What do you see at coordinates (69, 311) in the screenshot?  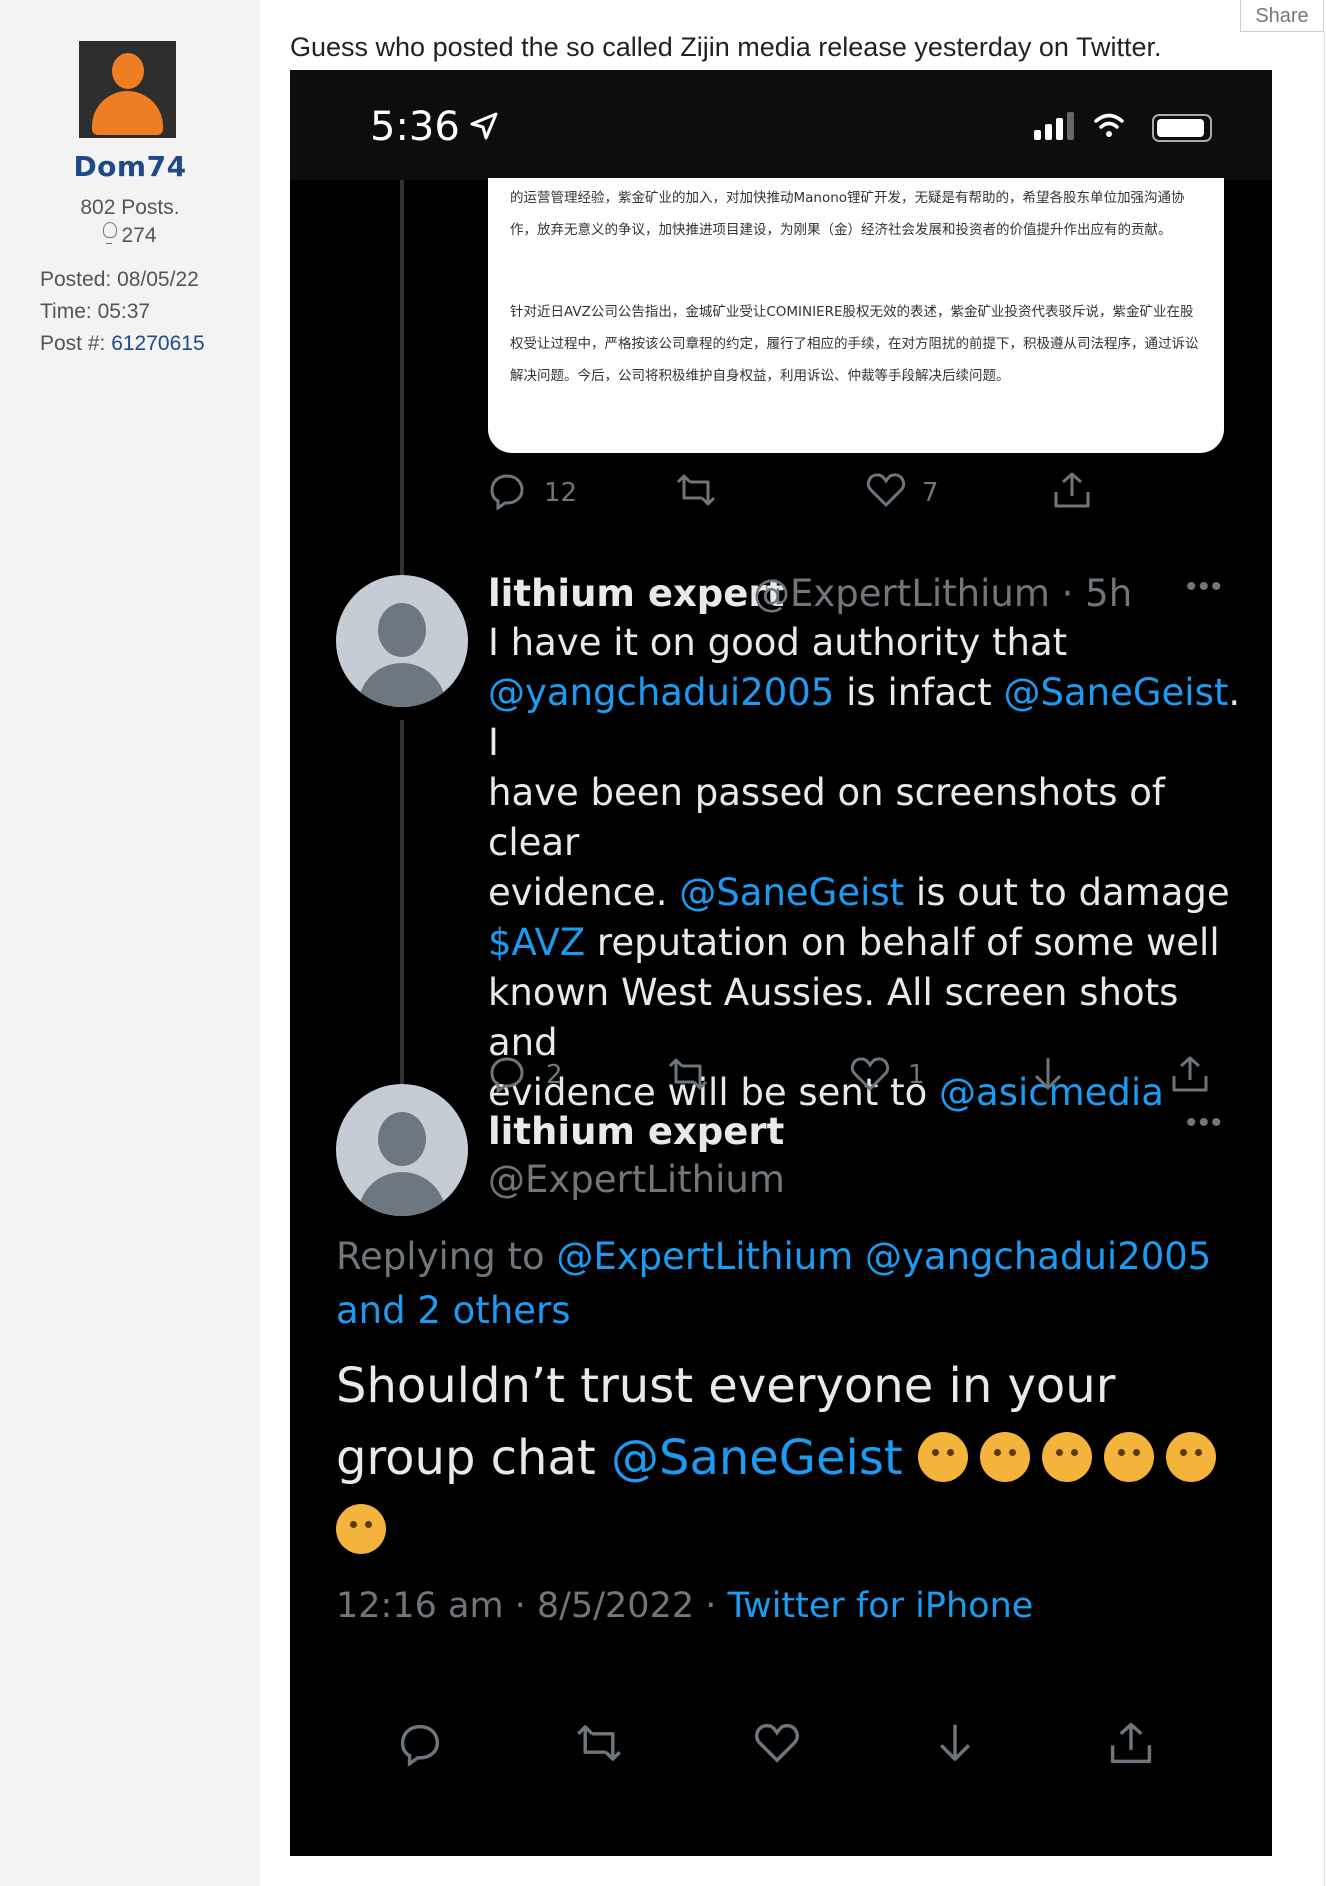 I see `time-label: Time:` at bounding box center [69, 311].